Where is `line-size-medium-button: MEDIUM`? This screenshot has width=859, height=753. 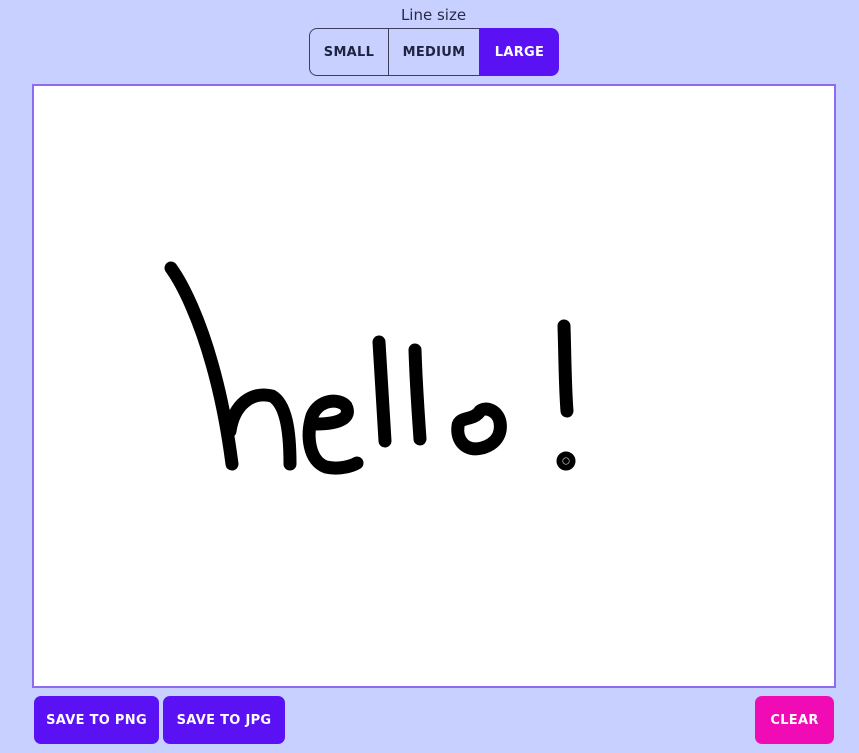
line-size-medium-button: MEDIUM is located at coordinates (434, 52).